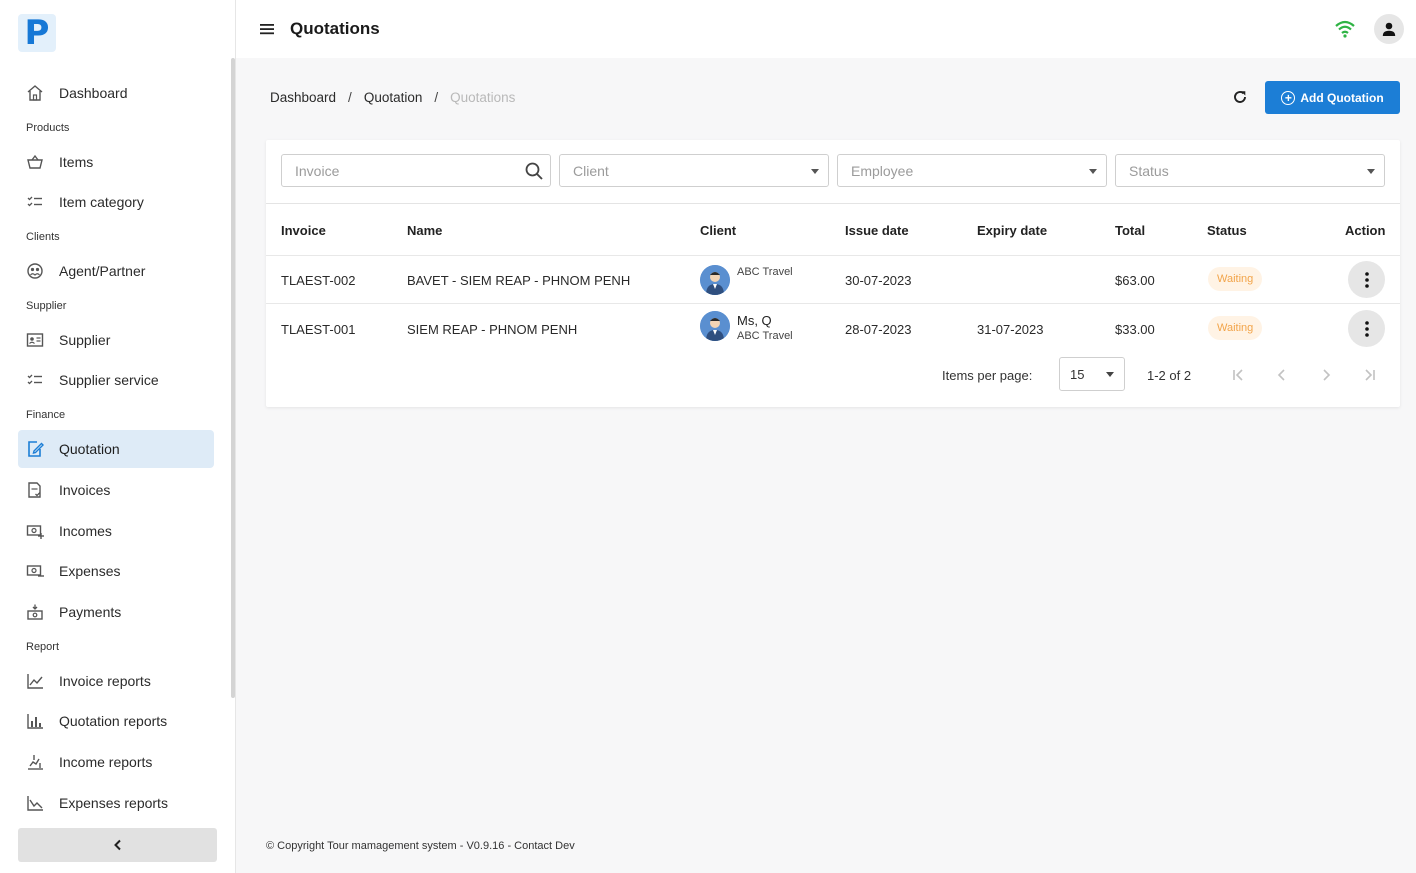 This screenshot has width=1416, height=873. Describe the element at coordinates (303, 230) in the screenshot. I see `header-invoice: Invoice` at that location.